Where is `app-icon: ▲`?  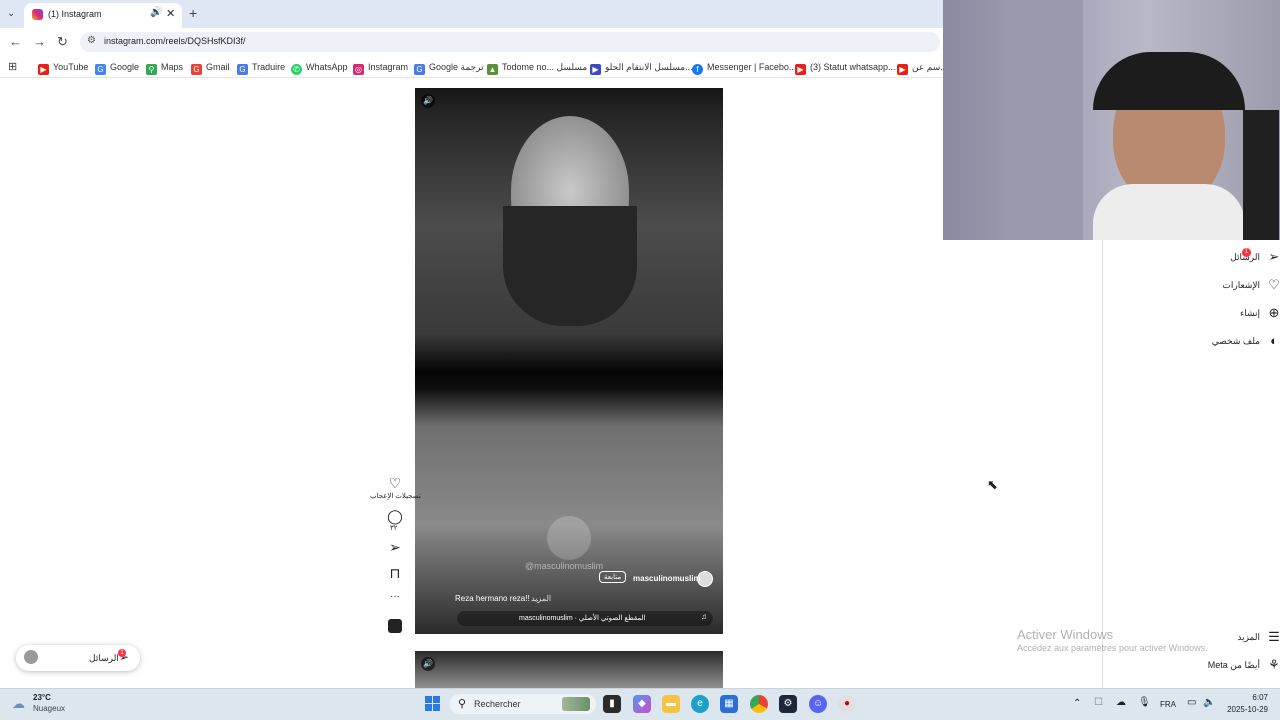
app-icon: ▲ is located at coordinates (492, 69).